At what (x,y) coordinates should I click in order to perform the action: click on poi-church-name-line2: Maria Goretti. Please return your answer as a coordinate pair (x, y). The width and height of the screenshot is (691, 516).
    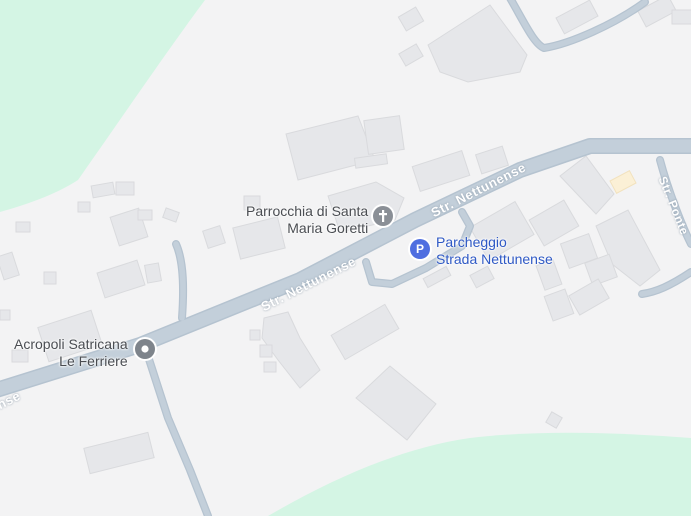
    Looking at the image, I should click on (328, 228).